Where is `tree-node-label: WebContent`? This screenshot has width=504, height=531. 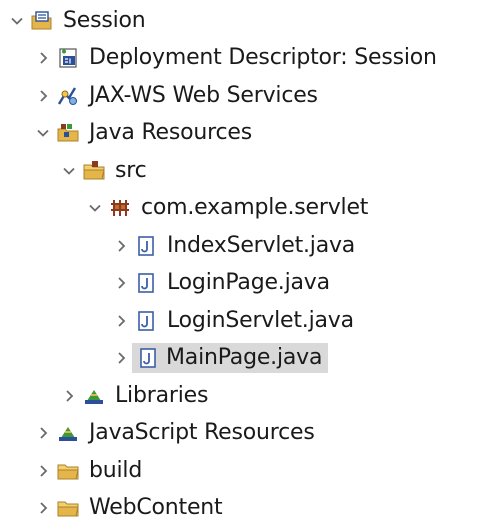
tree-node-label: WebContent is located at coordinates (156, 508).